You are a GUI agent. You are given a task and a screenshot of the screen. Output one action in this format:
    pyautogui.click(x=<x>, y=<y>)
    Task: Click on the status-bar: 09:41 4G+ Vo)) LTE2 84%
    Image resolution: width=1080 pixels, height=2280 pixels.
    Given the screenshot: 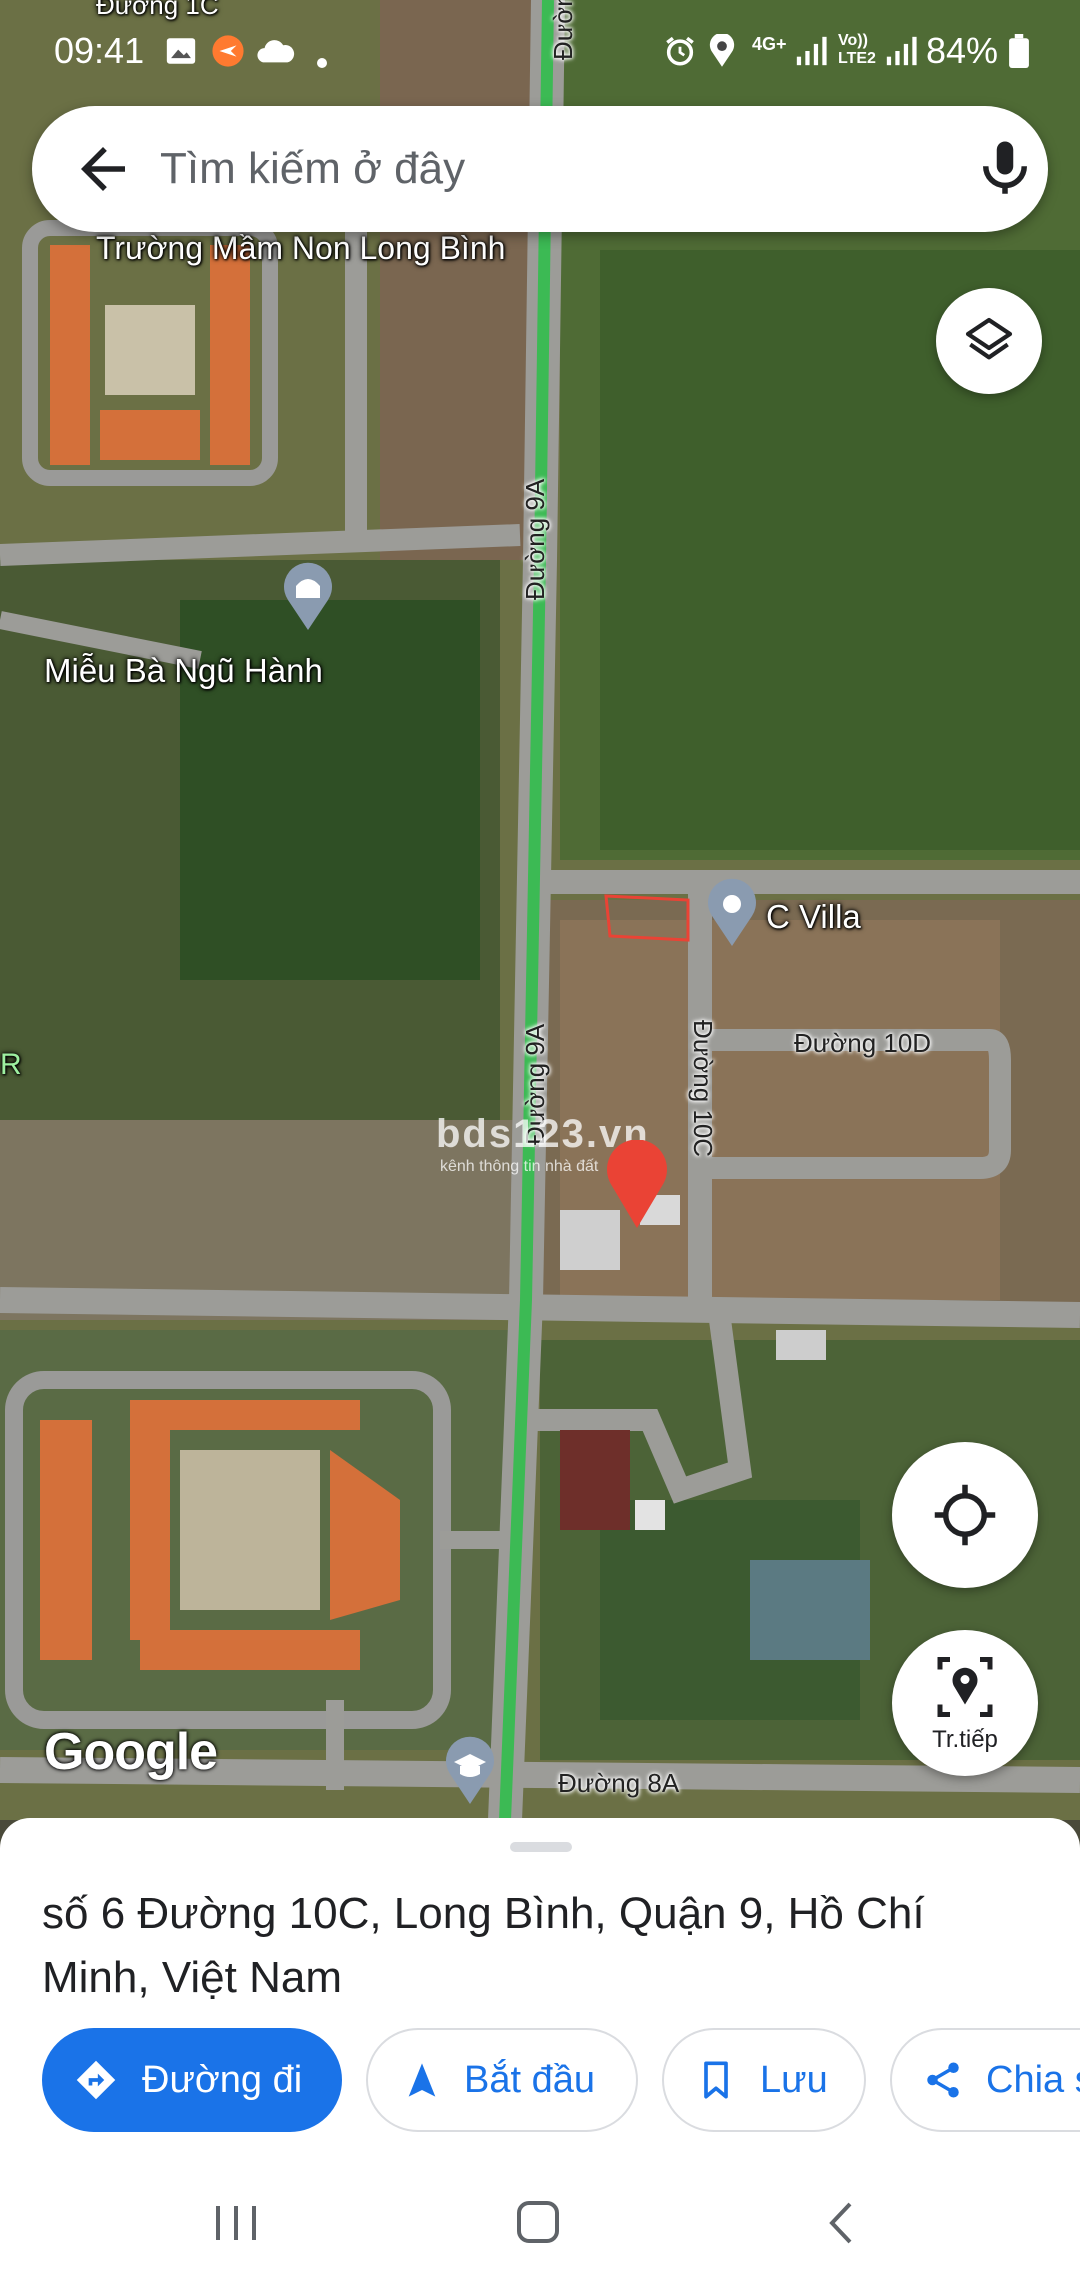 What is the action you would take?
    pyautogui.click(x=540, y=50)
    